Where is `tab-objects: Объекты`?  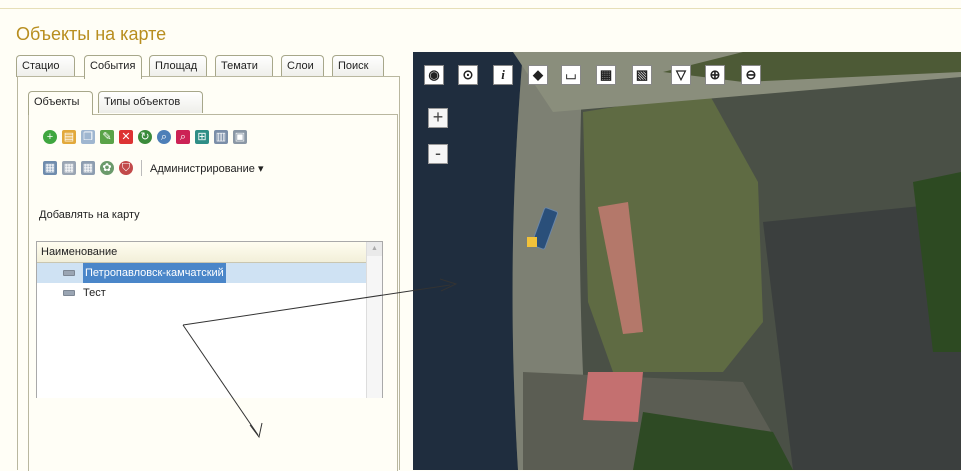
tab-objects: Объекты is located at coordinates (60, 103).